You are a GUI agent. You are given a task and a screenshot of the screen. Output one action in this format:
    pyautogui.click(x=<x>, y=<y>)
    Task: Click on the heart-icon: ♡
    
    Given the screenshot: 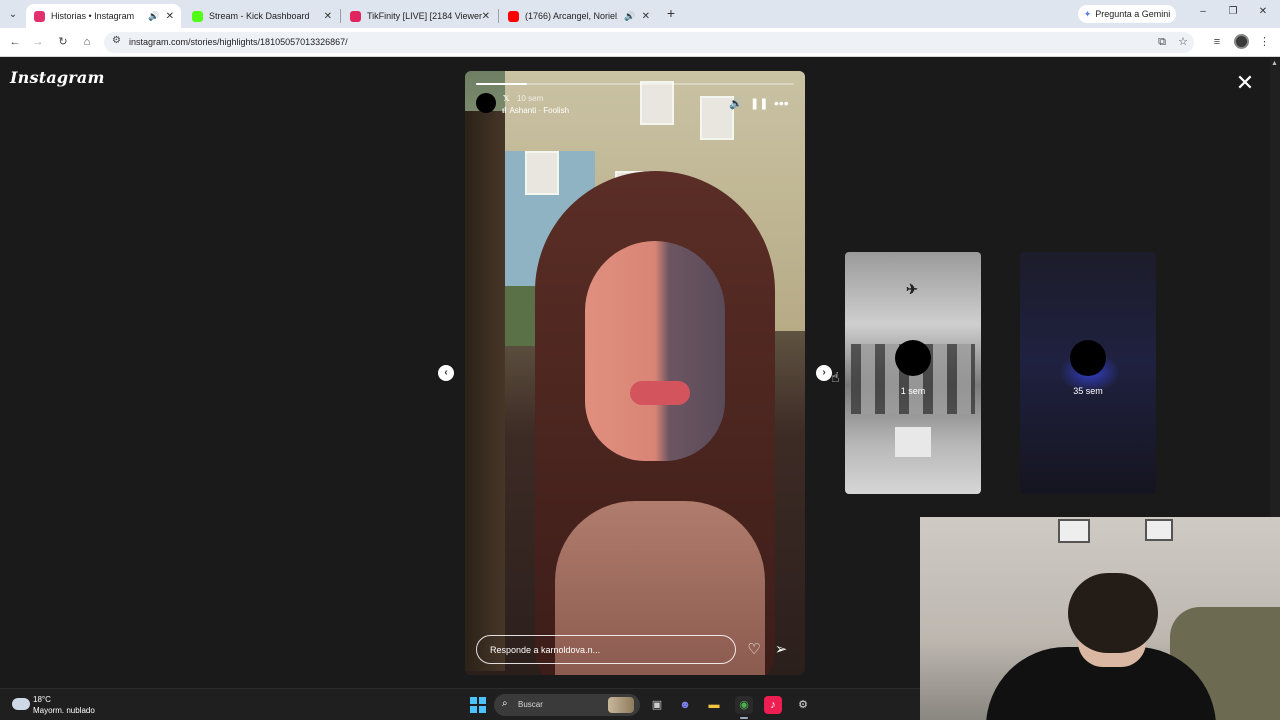 What is the action you would take?
    pyautogui.click(x=754, y=649)
    